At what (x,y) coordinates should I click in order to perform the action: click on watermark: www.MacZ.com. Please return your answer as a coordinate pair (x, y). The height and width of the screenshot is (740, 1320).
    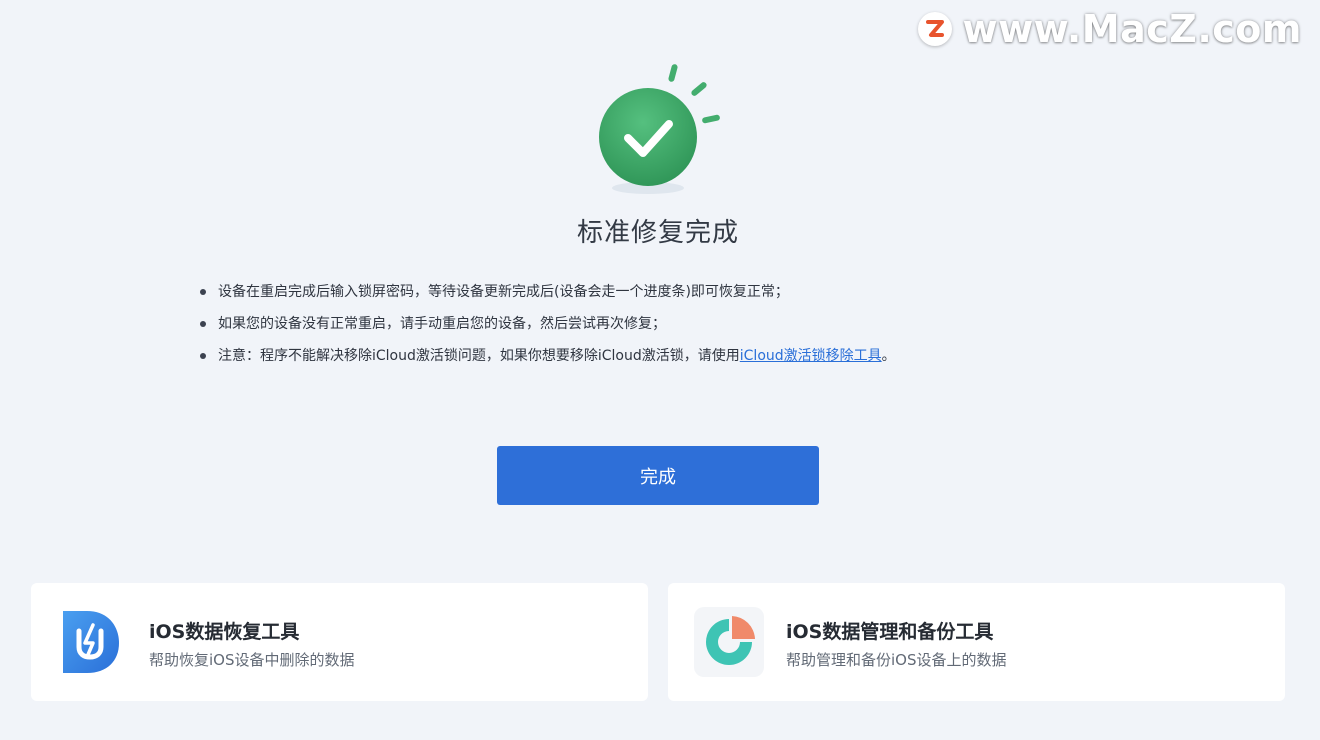
    Looking at the image, I should click on (1110, 29).